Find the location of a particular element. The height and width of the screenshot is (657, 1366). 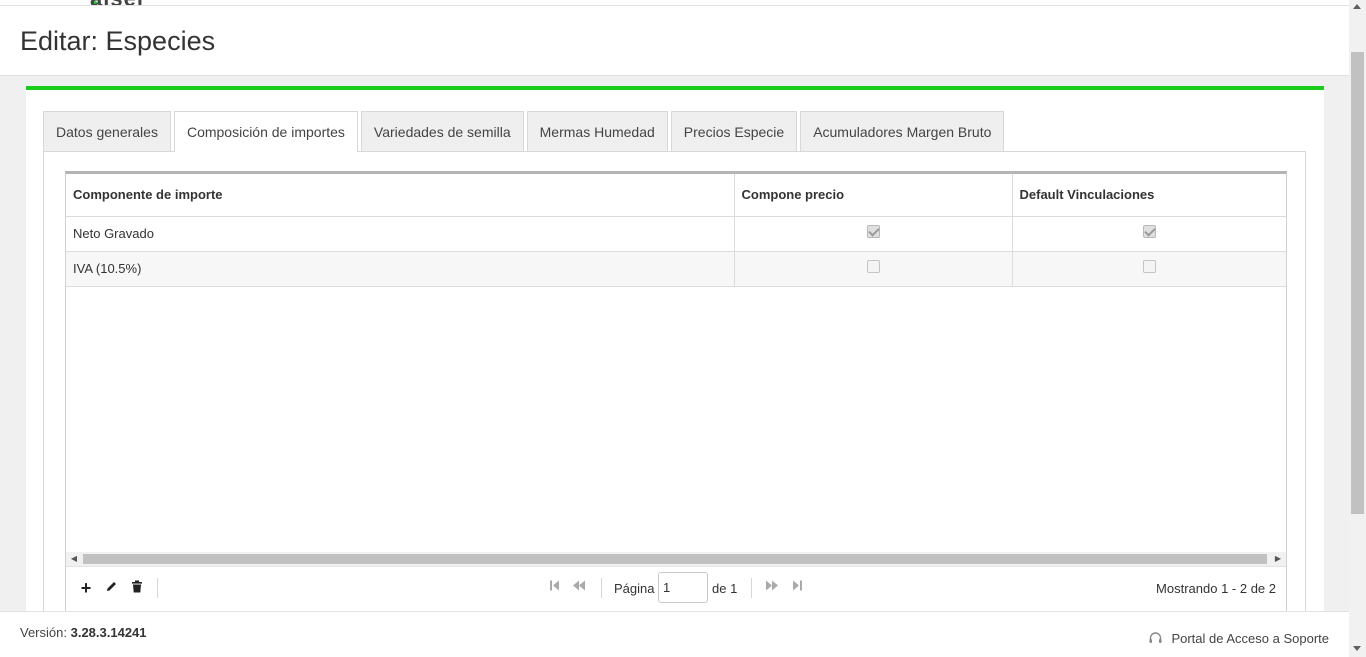

support-portal-link: Portal de Acceso a Soporte is located at coordinates (1238, 638).